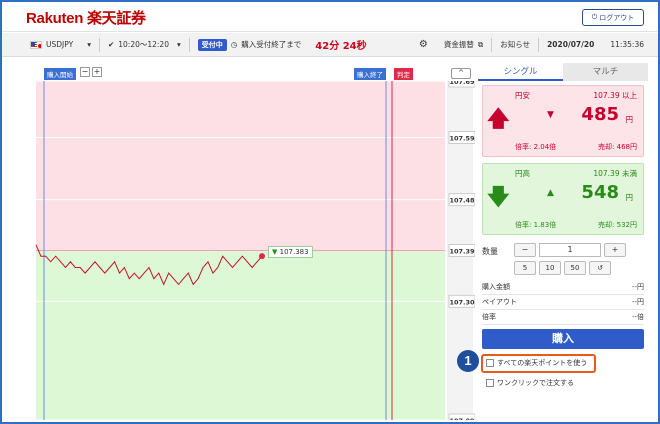 This screenshot has height=424, width=660. Describe the element at coordinates (97, 72) in the screenshot. I see `zoom-in-button: +` at that location.